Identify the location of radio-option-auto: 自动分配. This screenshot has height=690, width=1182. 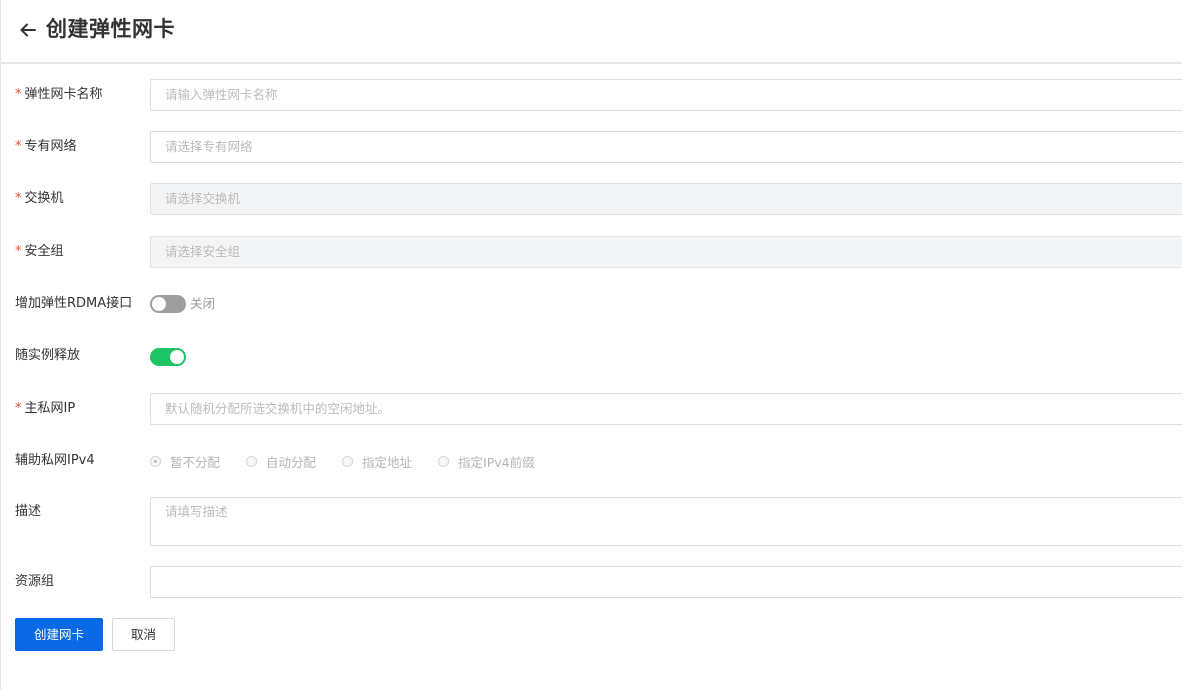
(281, 461).